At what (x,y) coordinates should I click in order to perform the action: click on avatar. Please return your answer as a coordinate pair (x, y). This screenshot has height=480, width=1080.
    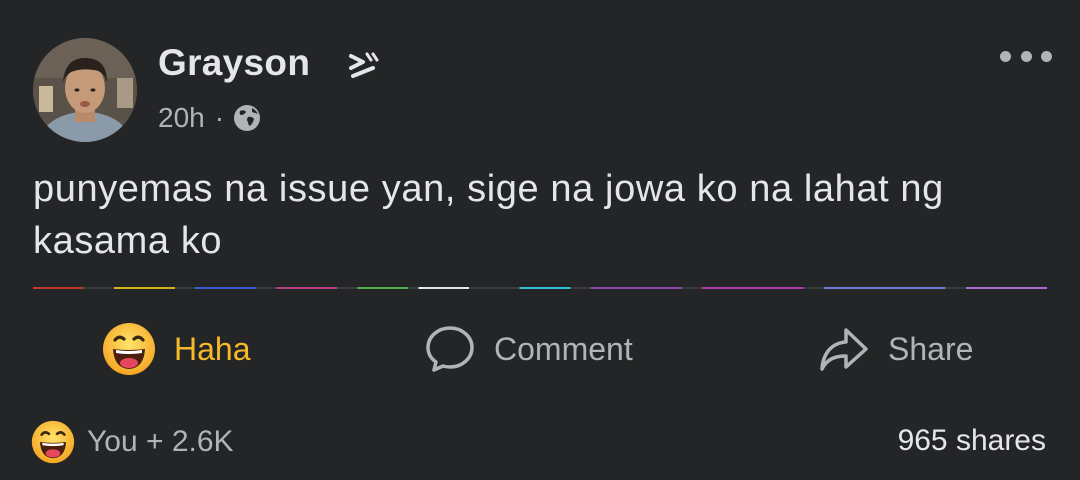
    Looking at the image, I should click on (85, 90).